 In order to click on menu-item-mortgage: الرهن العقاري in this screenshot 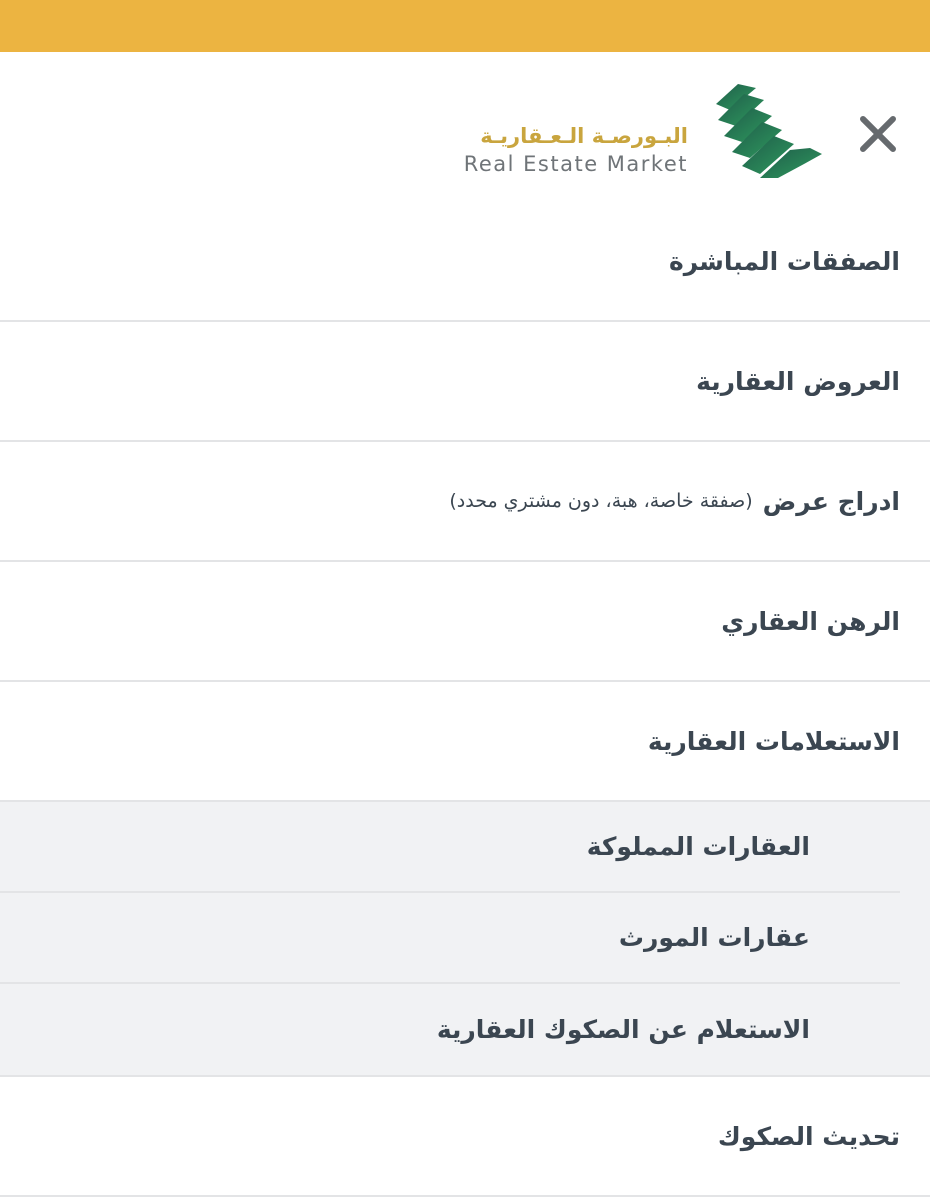, I will do `click(465, 622)`.